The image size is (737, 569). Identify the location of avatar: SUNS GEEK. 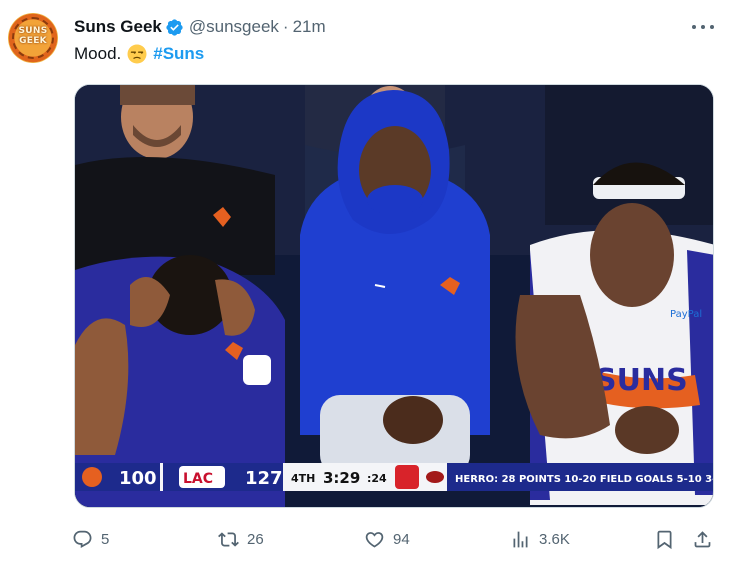
(33, 38).